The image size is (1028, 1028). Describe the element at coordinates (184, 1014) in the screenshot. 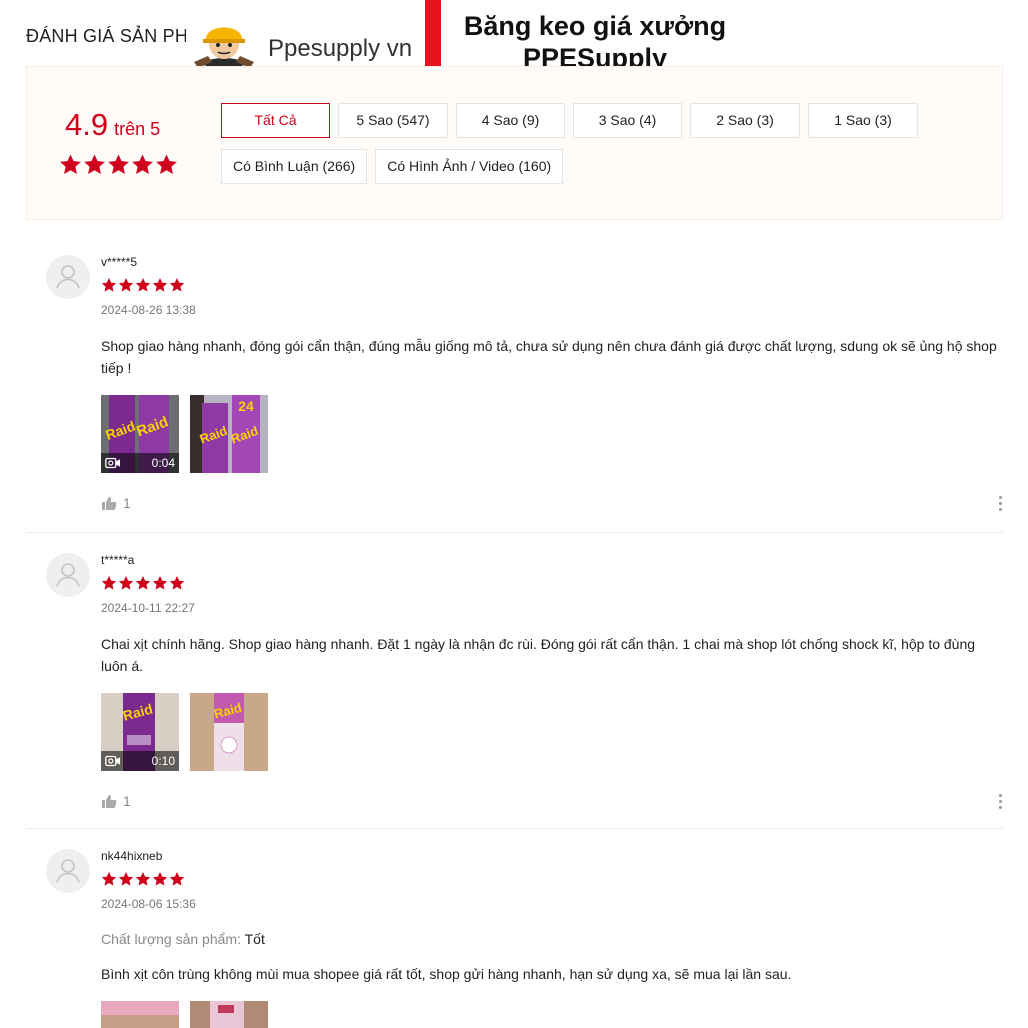

I see `review-media` at that location.